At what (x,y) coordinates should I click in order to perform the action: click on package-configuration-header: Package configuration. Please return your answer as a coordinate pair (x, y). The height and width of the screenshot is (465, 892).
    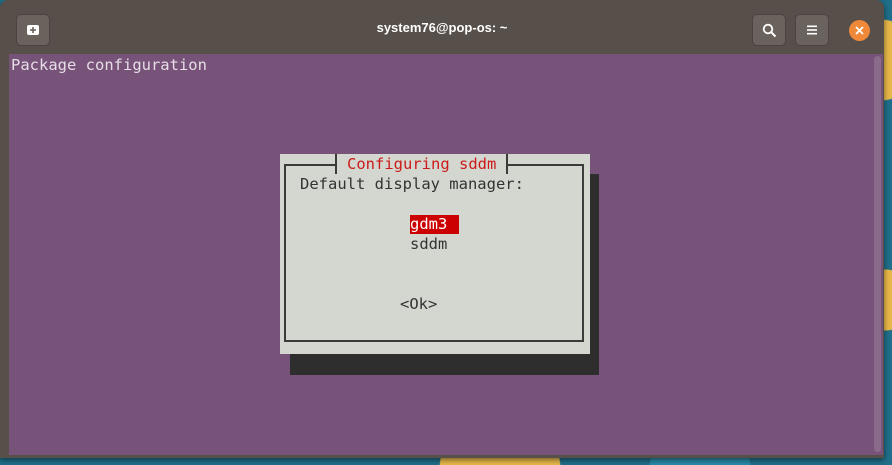
    Looking at the image, I should click on (109, 65).